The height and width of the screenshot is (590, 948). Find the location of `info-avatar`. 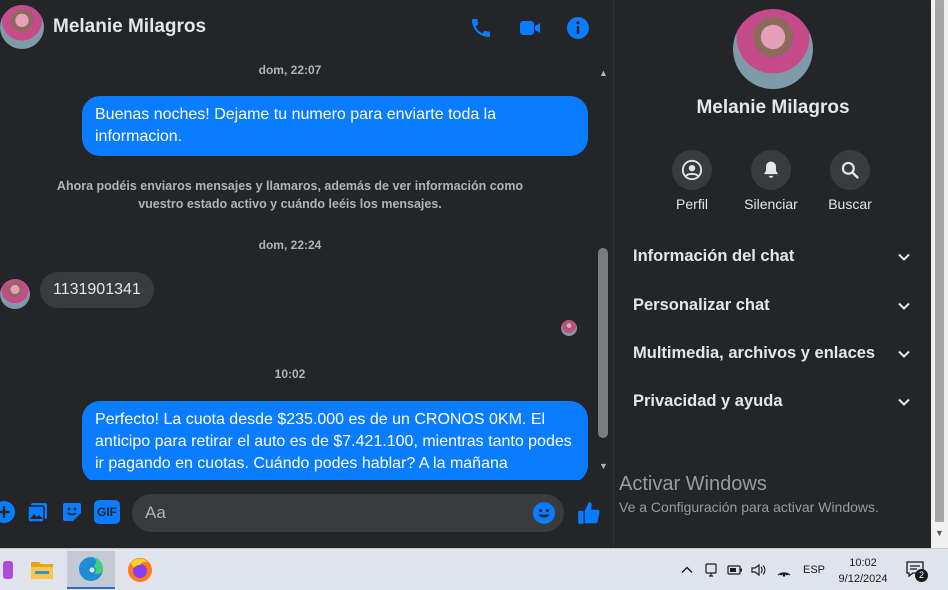

info-avatar is located at coordinates (773, 49).